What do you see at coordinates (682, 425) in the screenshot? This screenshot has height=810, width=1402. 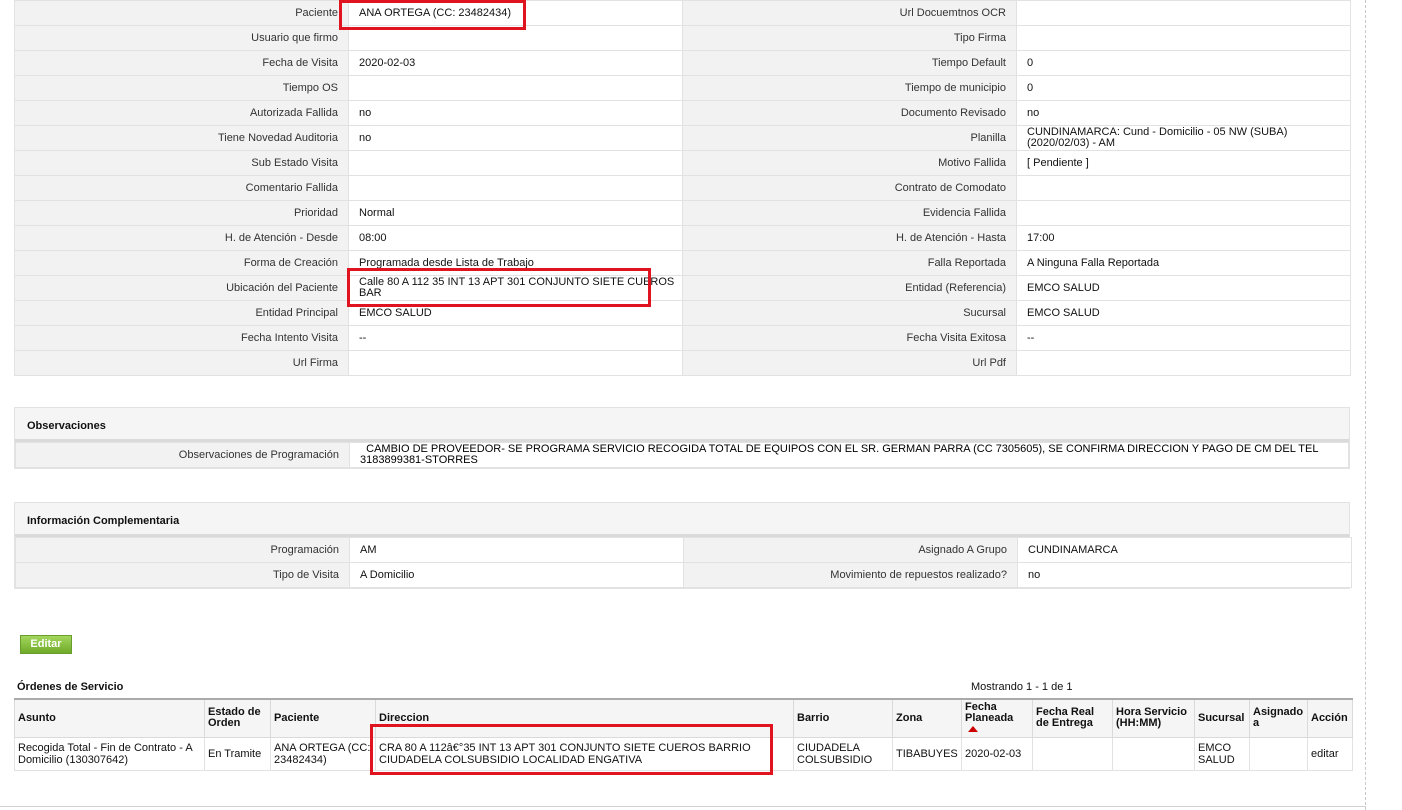 I see `observaciones-title: Observaciones` at bounding box center [682, 425].